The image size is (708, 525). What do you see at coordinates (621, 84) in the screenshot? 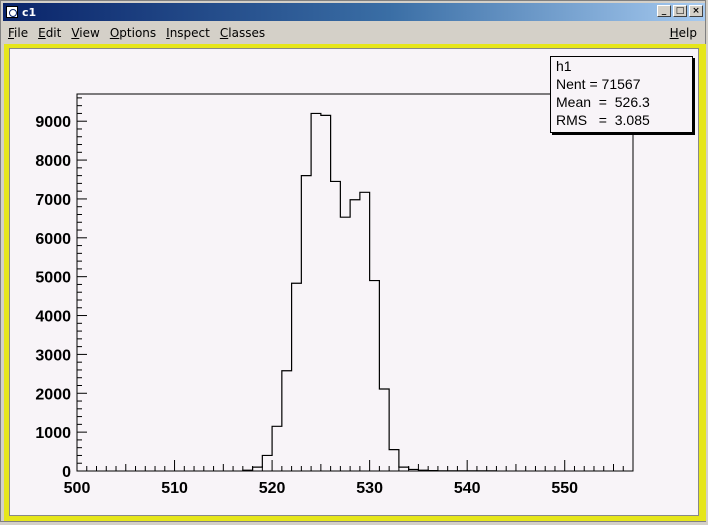
I see `stats-nent-value: 71567` at bounding box center [621, 84].